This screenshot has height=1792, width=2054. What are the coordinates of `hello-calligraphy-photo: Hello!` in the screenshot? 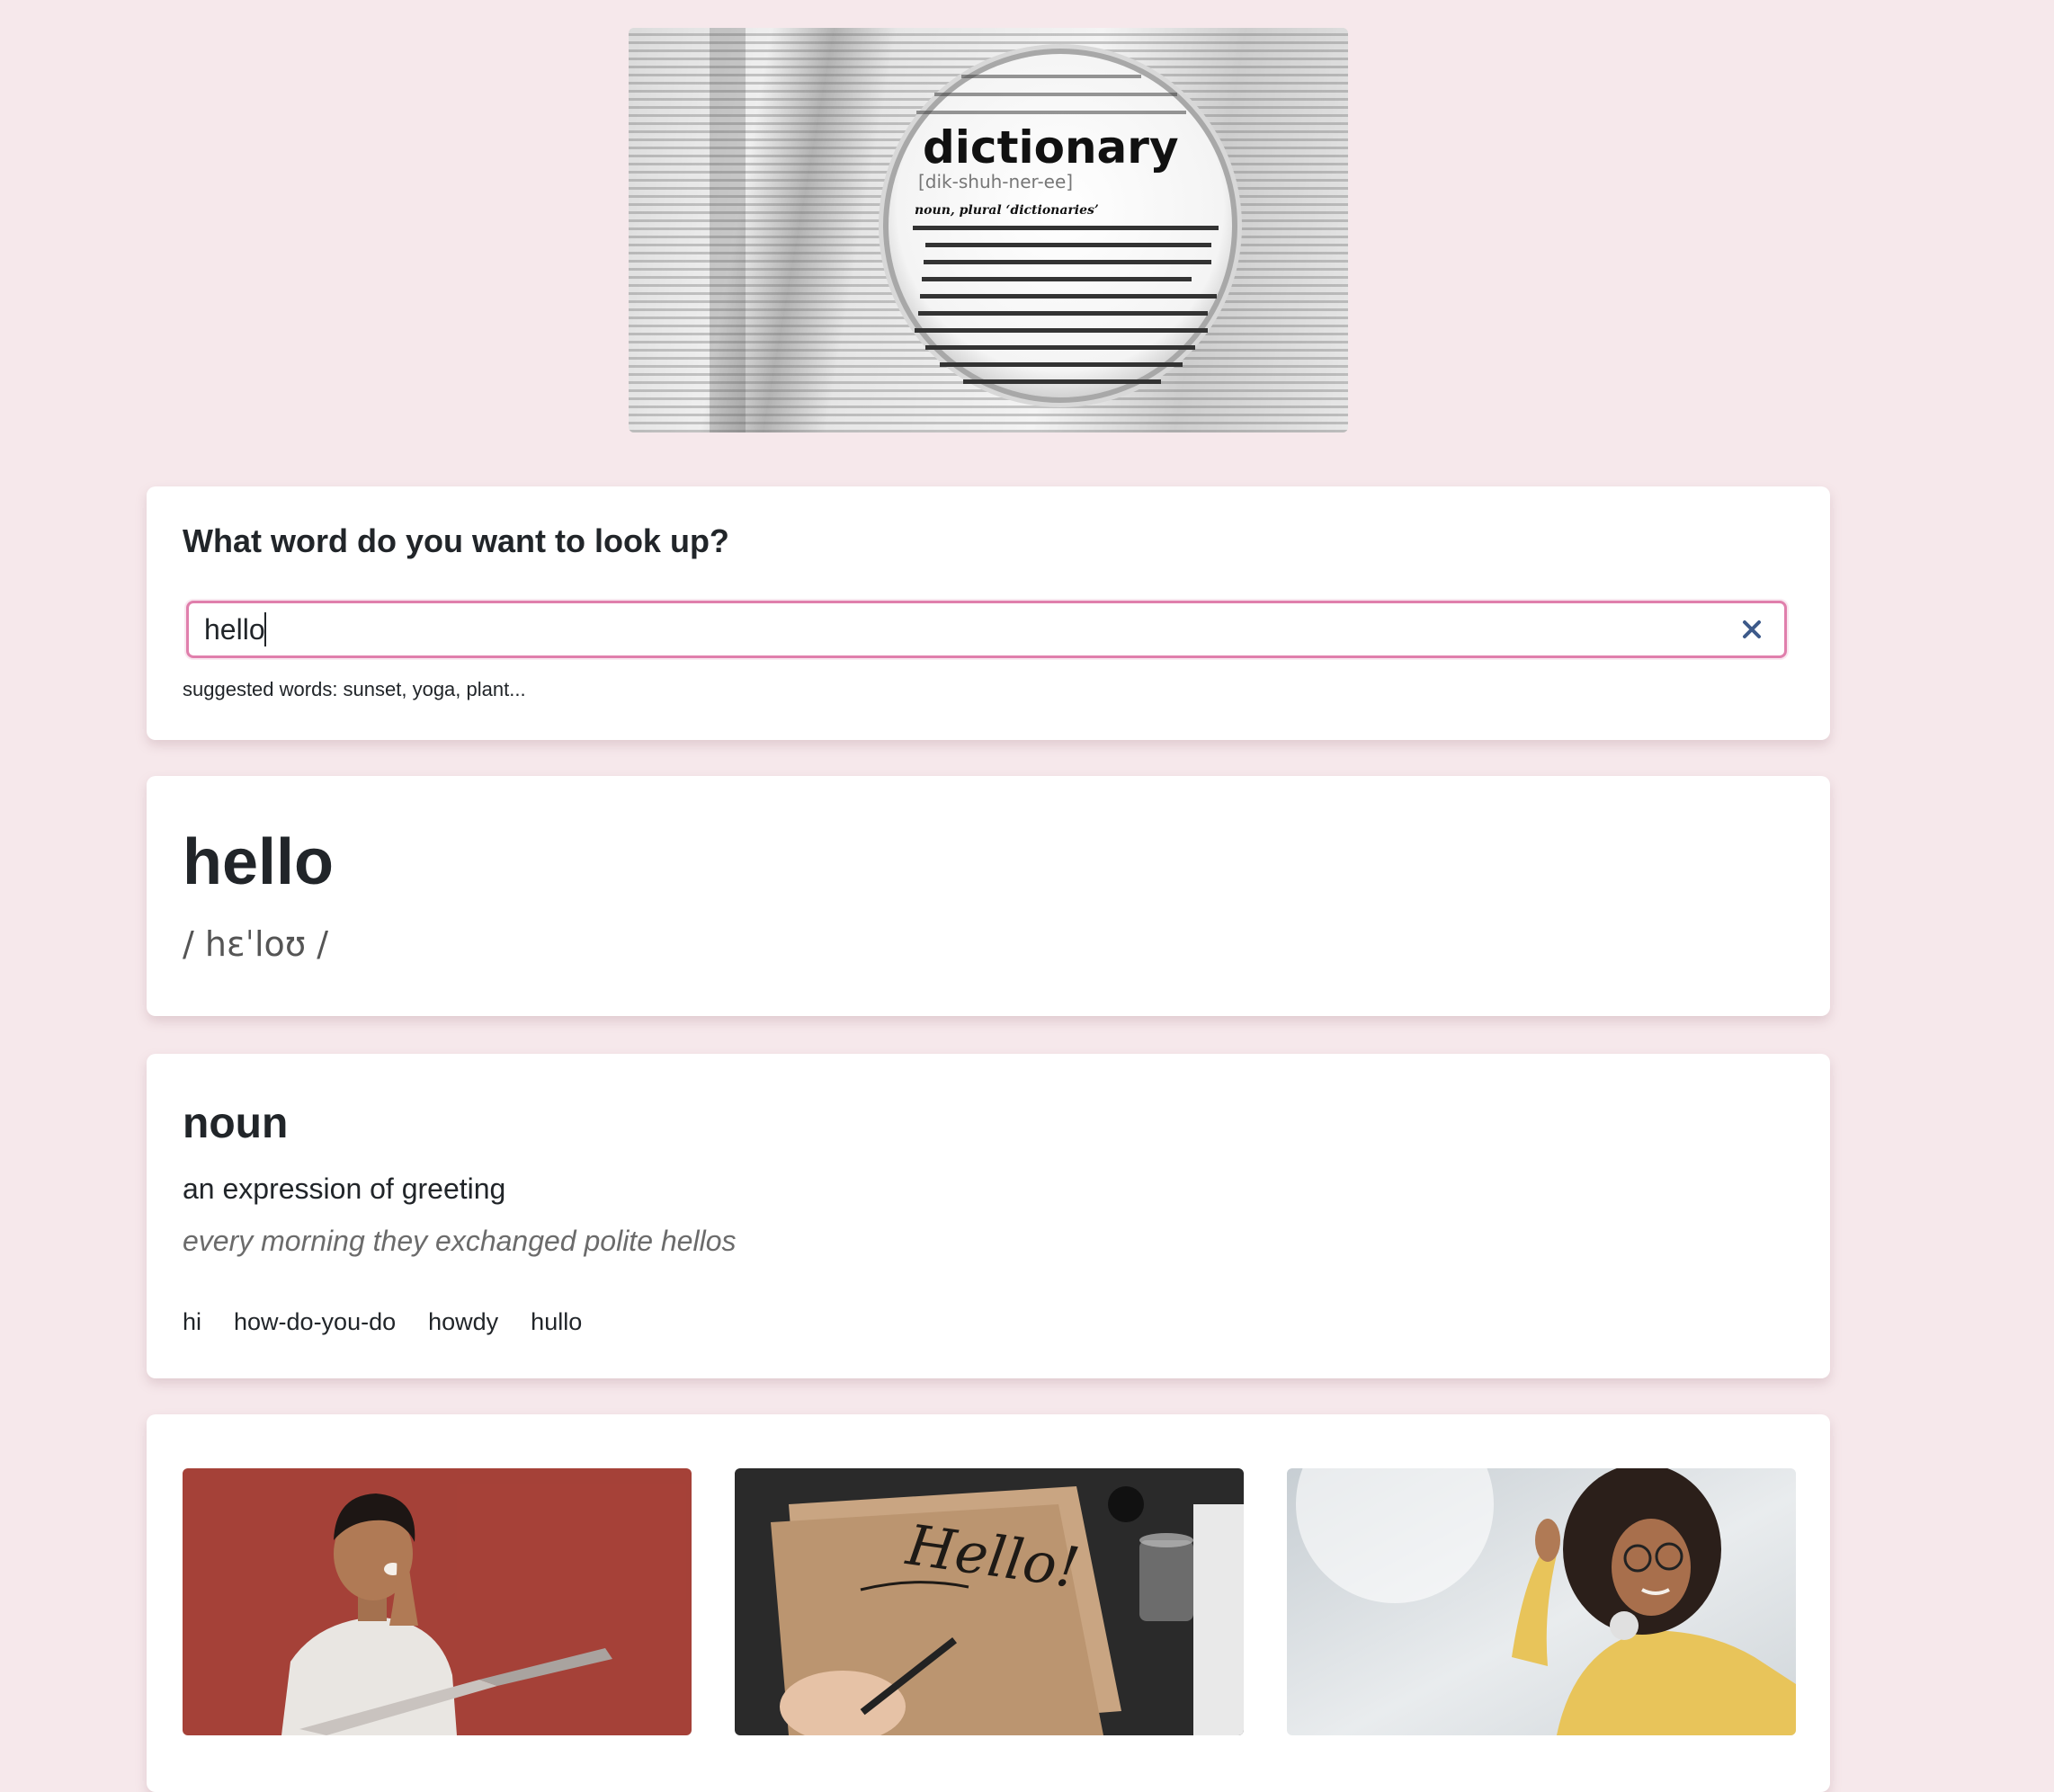 It's located at (989, 1601).